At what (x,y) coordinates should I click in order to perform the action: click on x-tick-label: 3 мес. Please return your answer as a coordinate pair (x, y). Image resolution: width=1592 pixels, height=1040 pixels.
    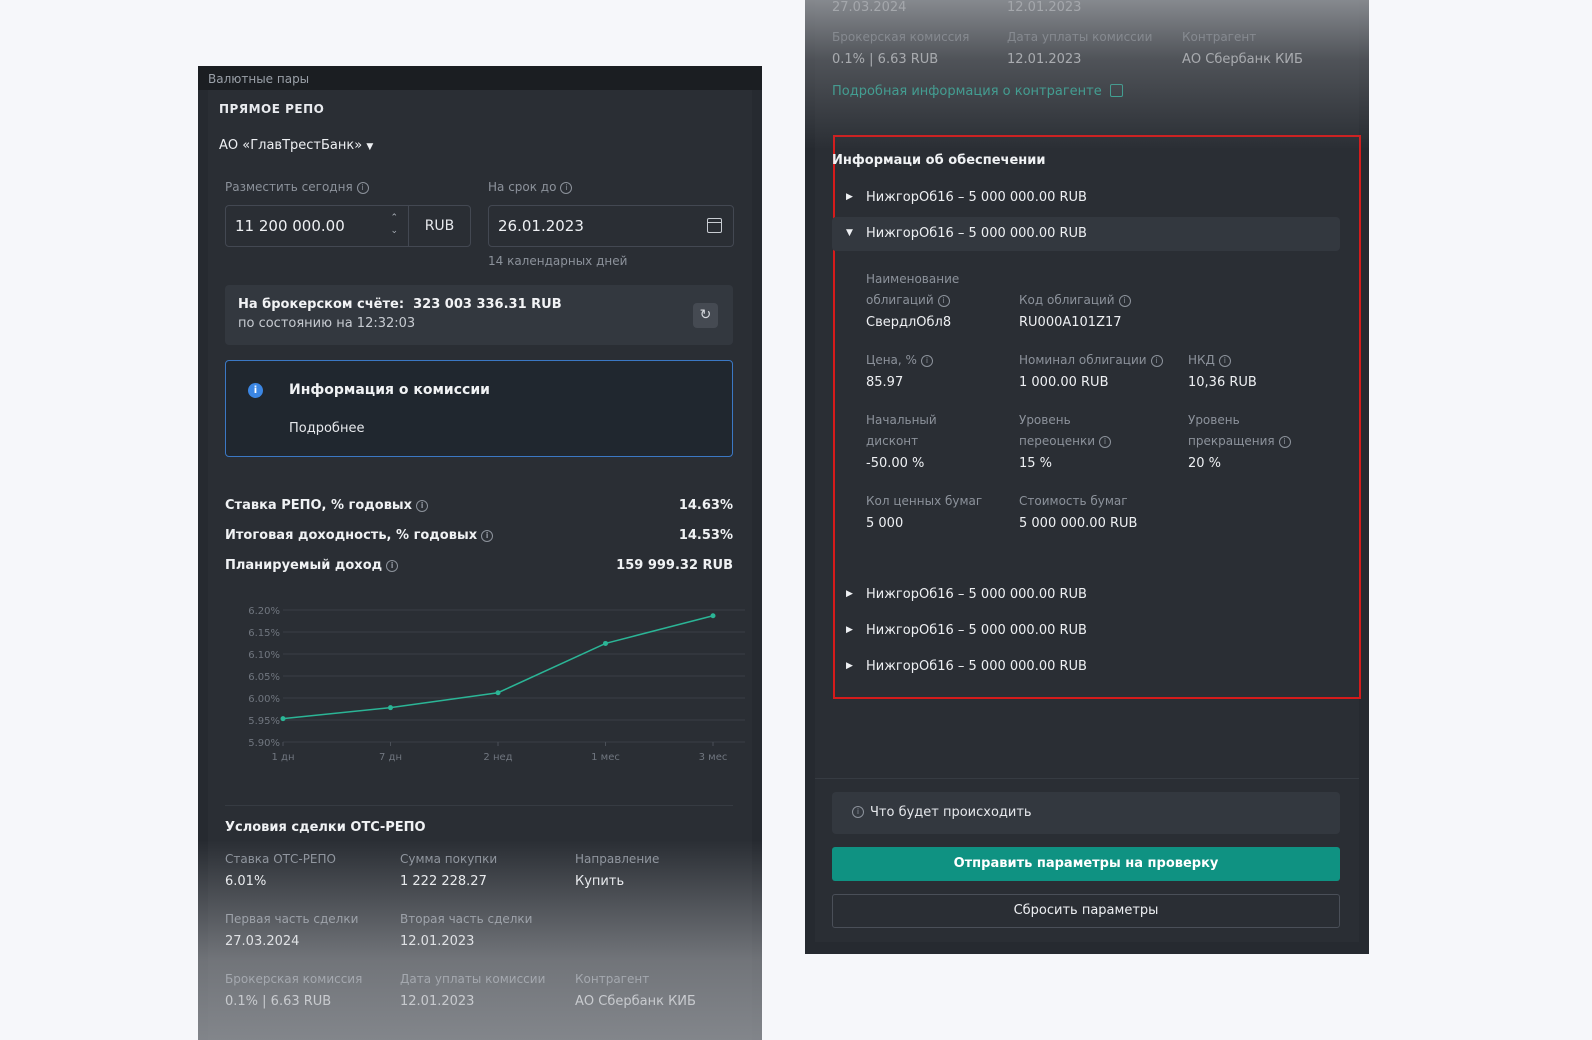
    Looking at the image, I should click on (713, 757).